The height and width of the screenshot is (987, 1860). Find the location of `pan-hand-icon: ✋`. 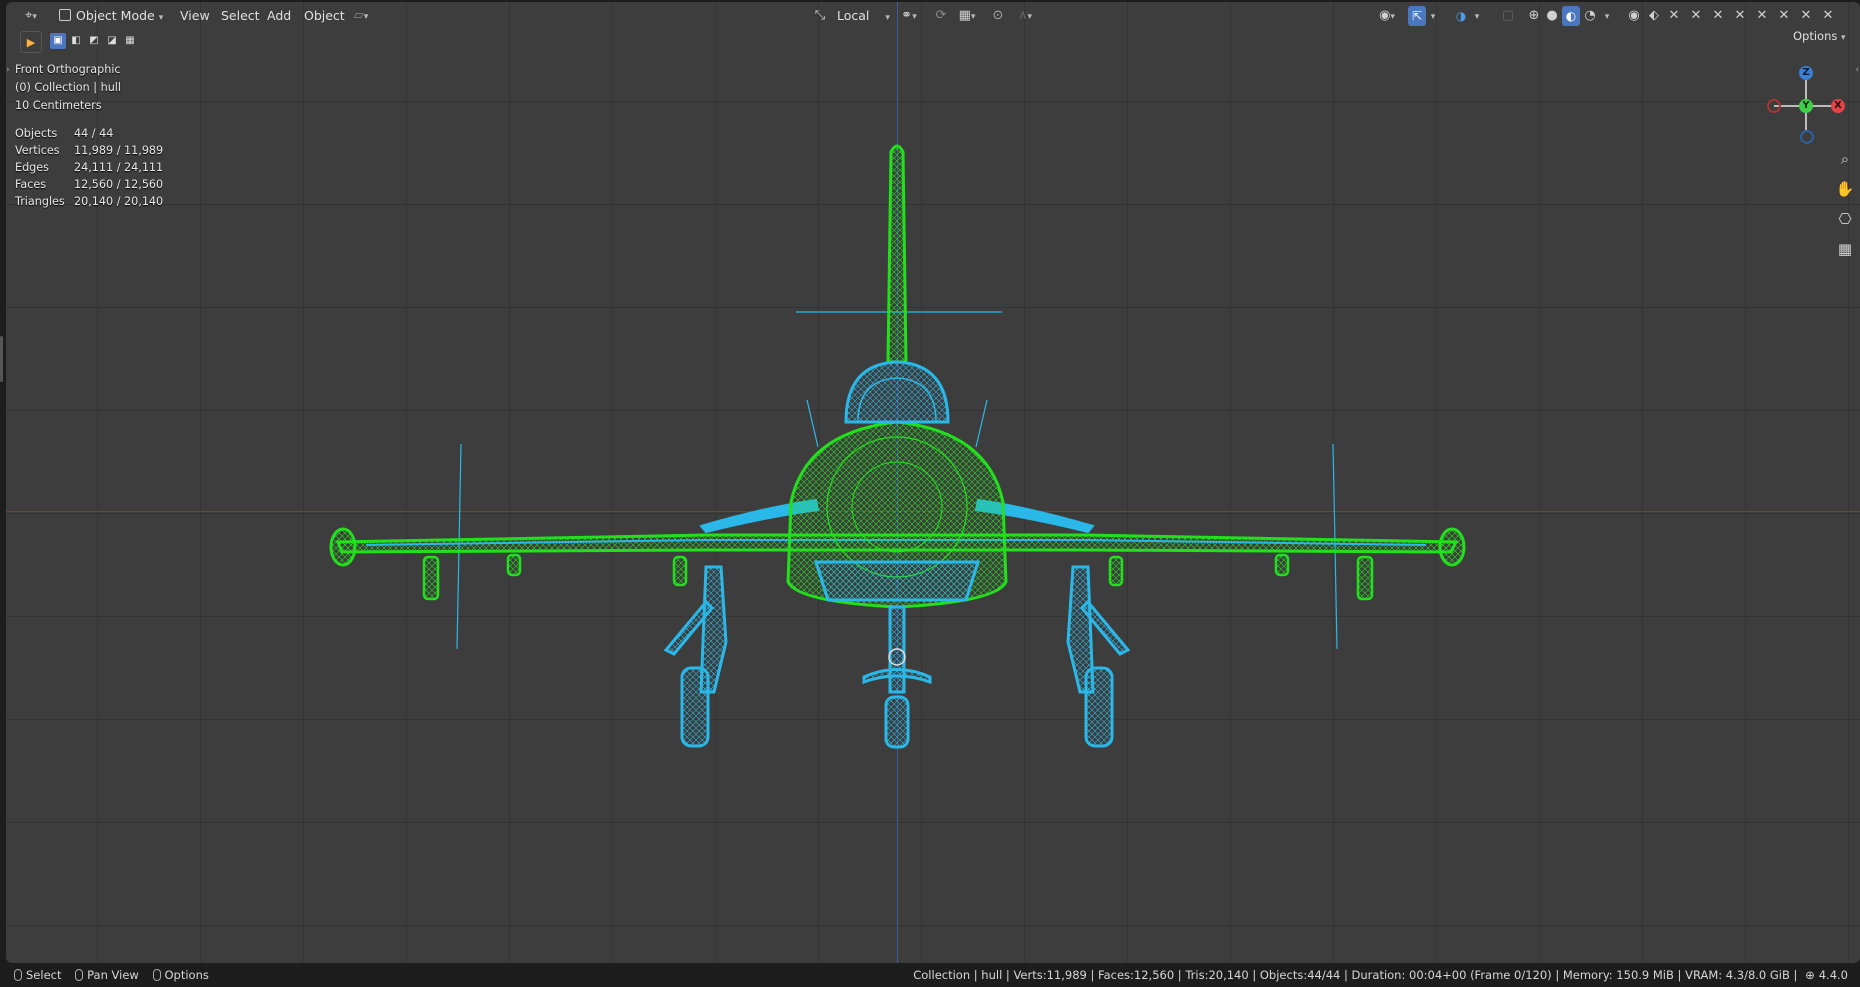

pan-hand-icon: ✋ is located at coordinates (1845, 189).